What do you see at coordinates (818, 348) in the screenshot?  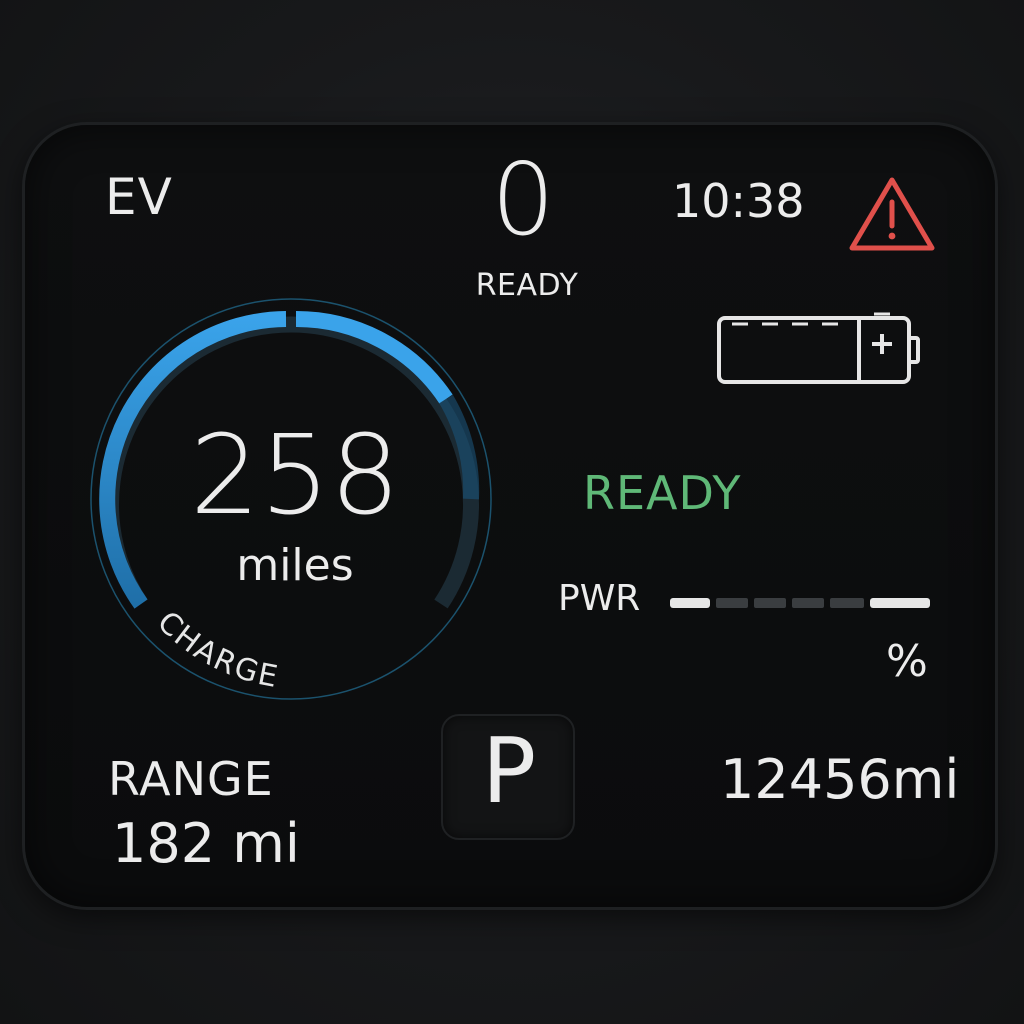 I see `battery-icon` at bounding box center [818, 348].